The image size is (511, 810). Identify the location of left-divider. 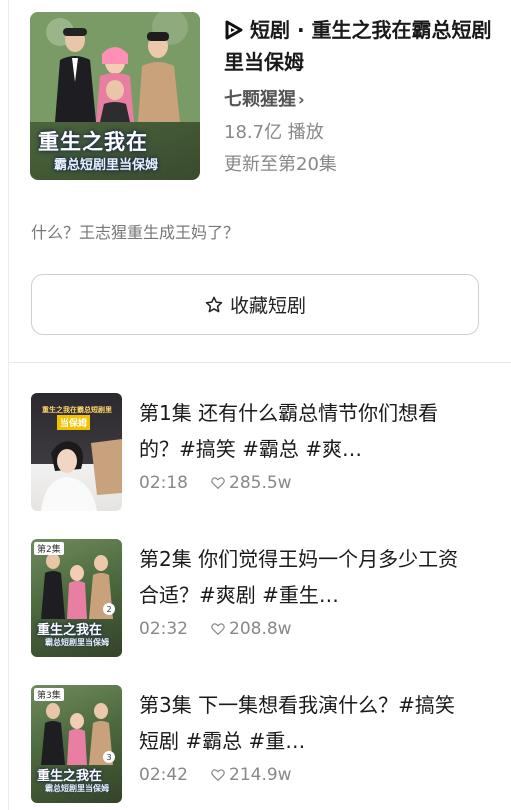
(8, 405).